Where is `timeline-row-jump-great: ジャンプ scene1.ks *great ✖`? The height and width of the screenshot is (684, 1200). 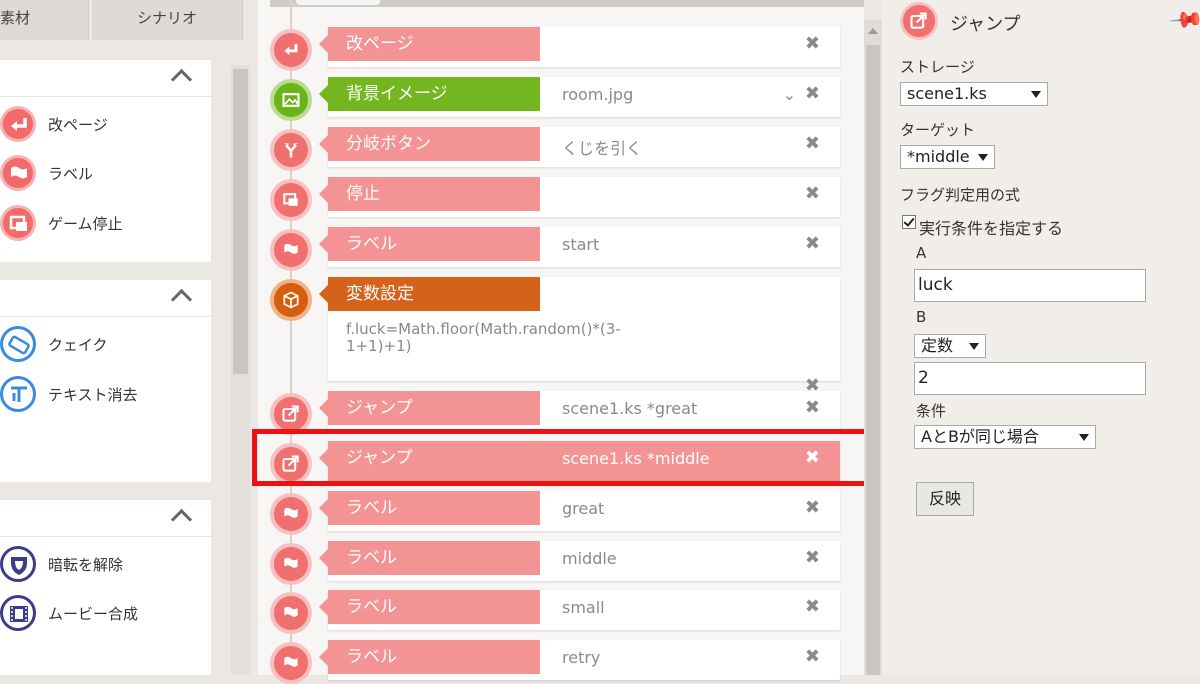 timeline-row-jump-great: ジャンプ scene1.ks *great ✖ is located at coordinates (556, 413).